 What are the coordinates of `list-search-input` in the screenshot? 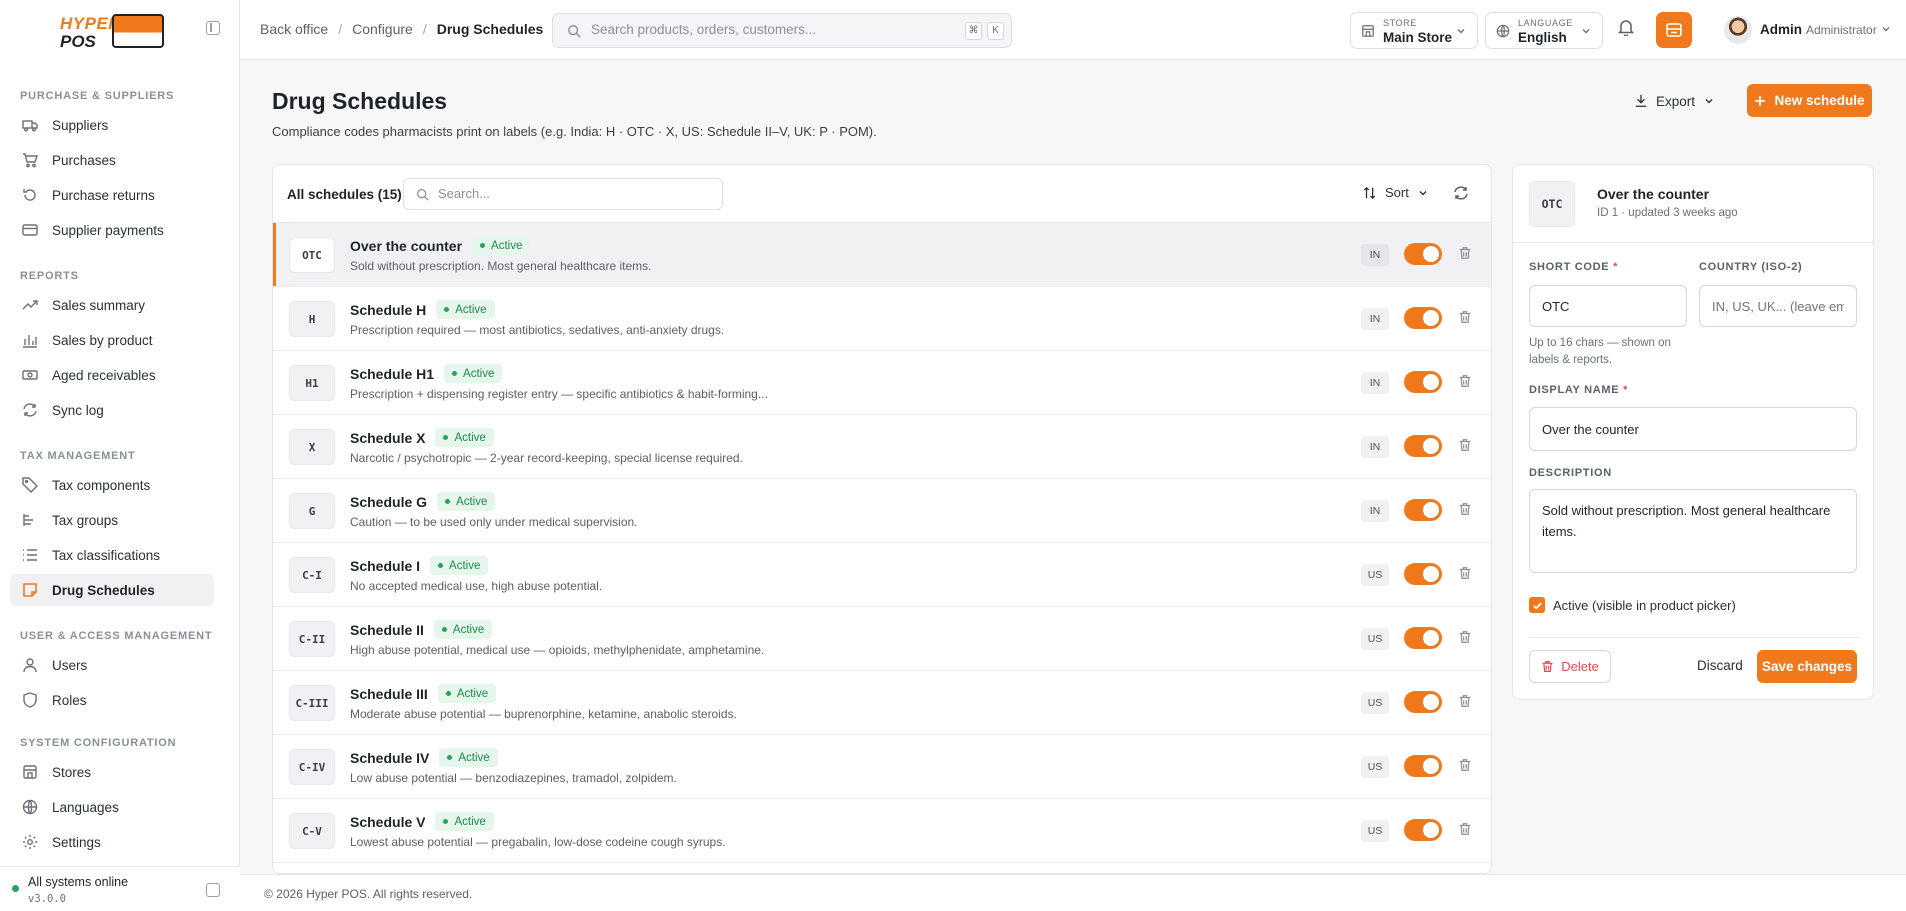 It's located at (573, 193).